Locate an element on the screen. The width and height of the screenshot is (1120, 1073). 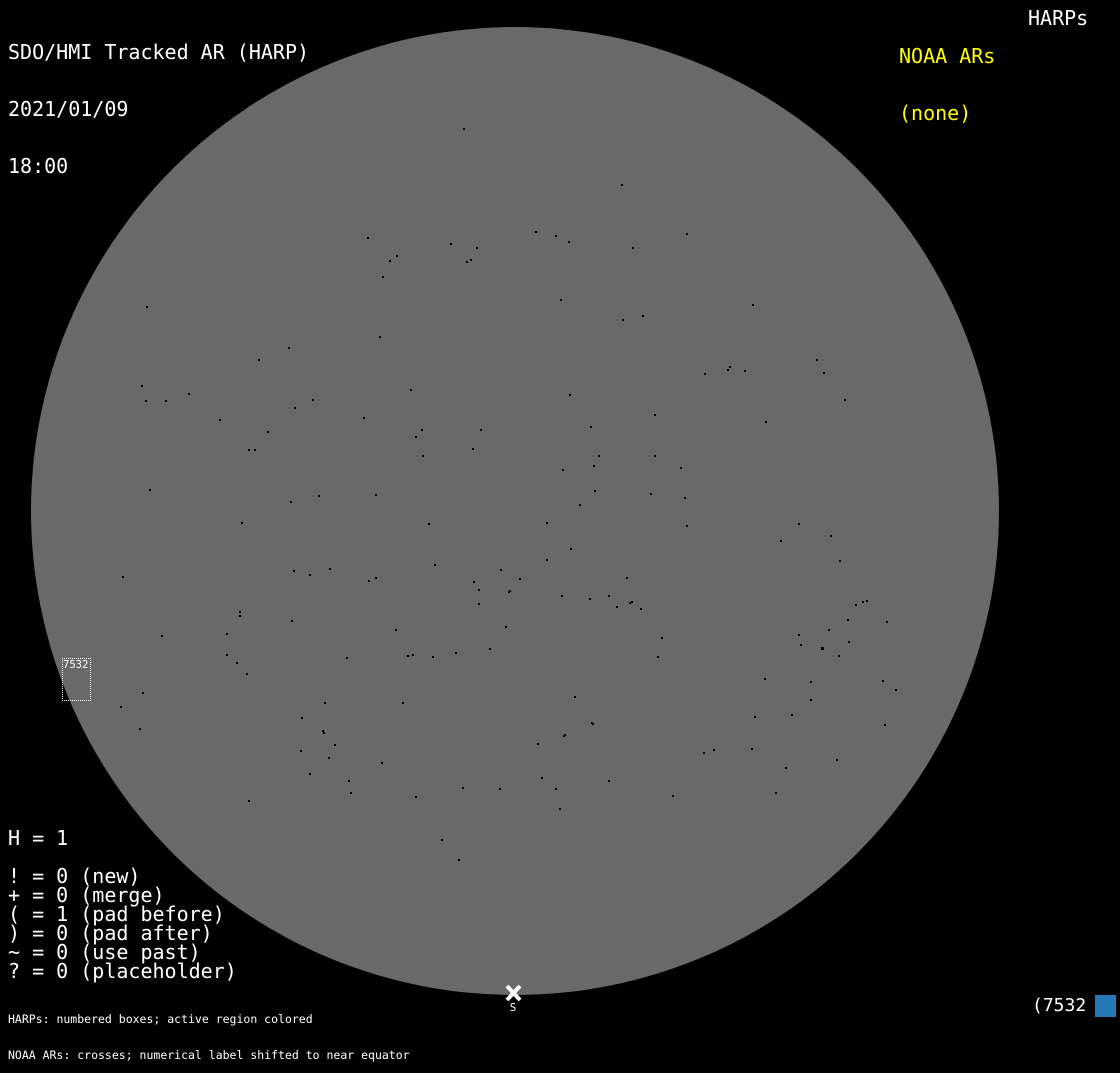
south-pole-label: S is located at coordinates (513, 1007).